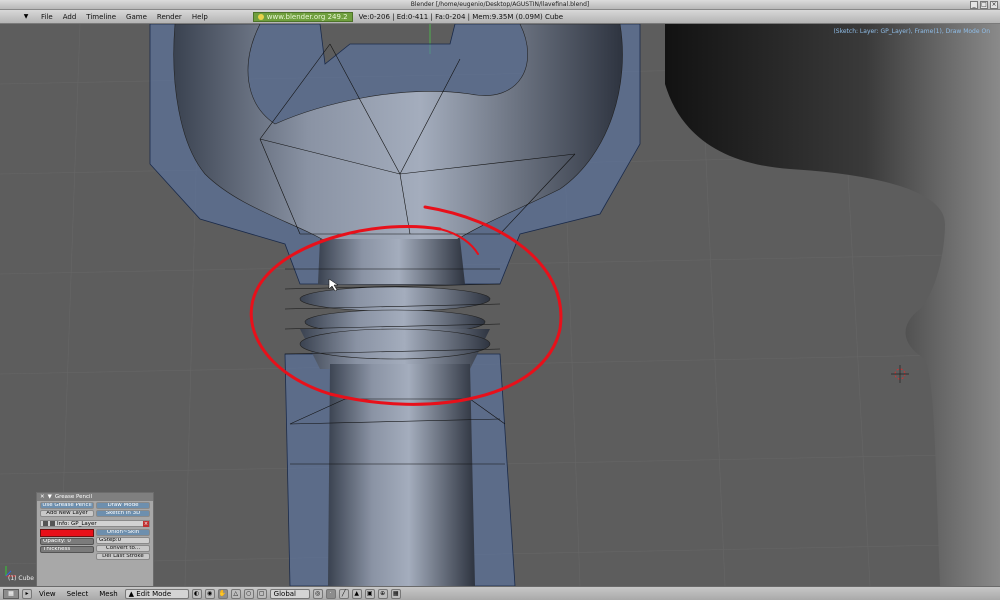 Image resolution: width=1000 pixels, height=600 pixels. I want to click on menu-view: View, so click(47, 594).